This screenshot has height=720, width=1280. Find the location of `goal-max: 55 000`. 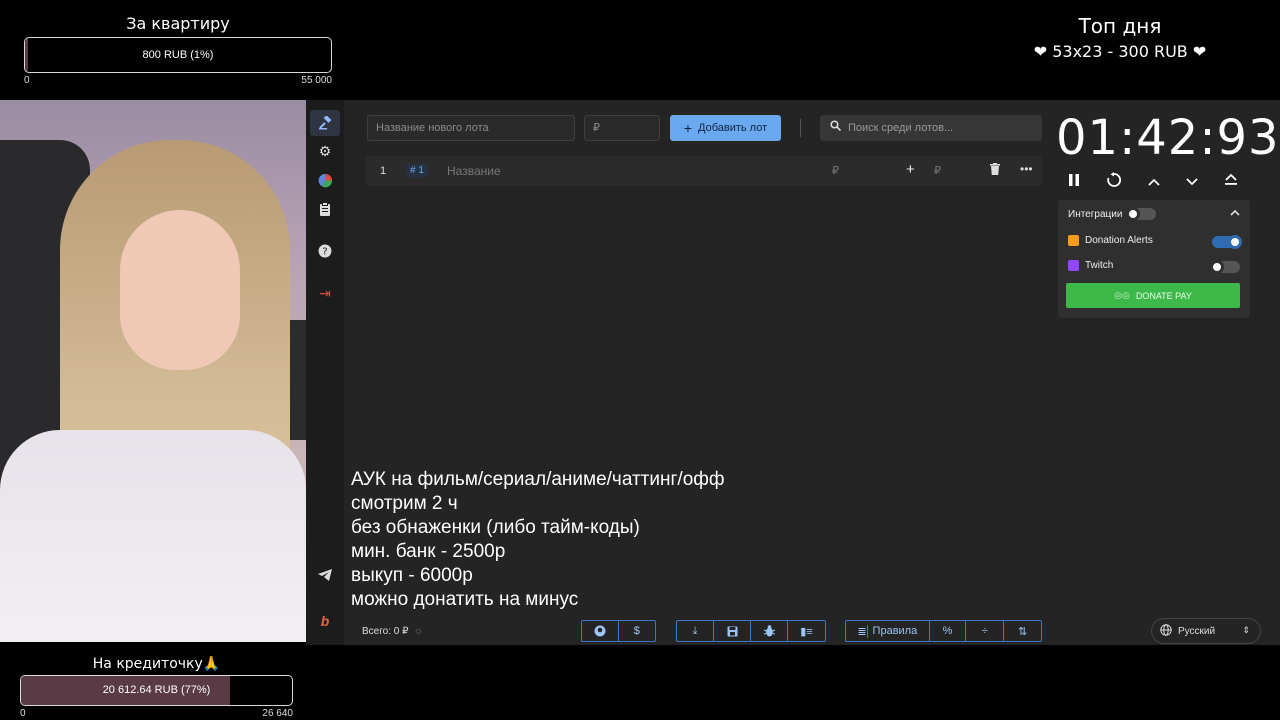

goal-max: 55 000 is located at coordinates (316, 80).